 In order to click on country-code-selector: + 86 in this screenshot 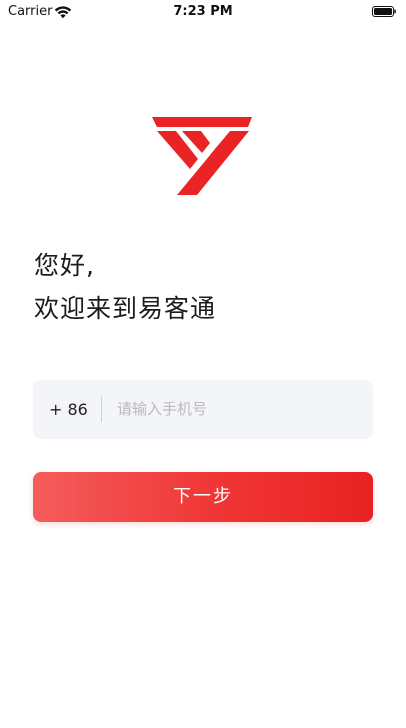, I will do `click(68, 409)`.